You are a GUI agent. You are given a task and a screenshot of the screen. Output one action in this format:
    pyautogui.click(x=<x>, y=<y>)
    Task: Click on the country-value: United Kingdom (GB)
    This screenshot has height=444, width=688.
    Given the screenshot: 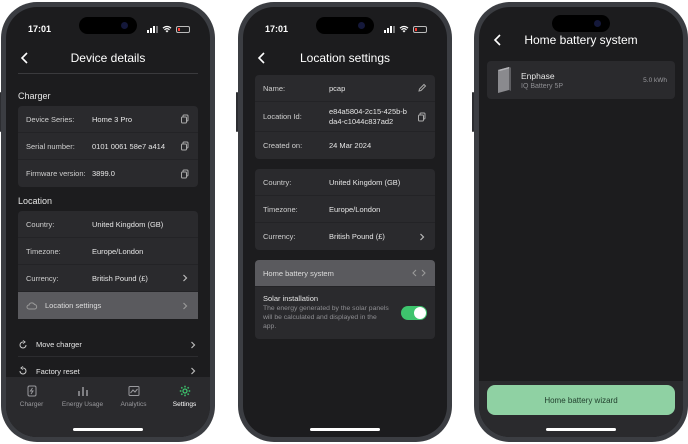 What is the action you would take?
    pyautogui.click(x=128, y=224)
    